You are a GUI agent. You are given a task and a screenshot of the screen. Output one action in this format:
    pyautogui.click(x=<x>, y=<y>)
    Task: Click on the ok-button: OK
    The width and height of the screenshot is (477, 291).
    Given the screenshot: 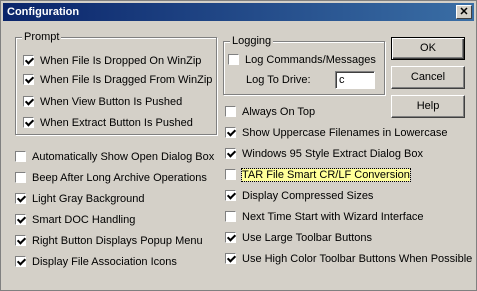 What is the action you would take?
    pyautogui.click(x=428, y=48)
    